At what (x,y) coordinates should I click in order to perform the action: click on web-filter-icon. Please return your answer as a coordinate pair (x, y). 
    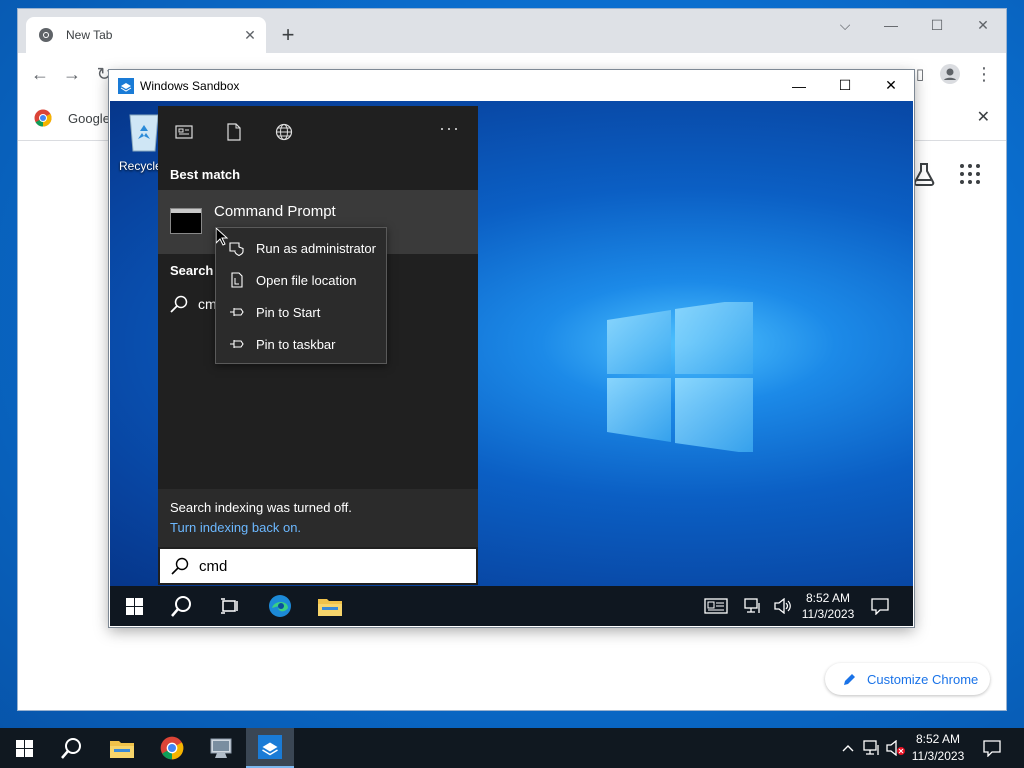
    Looking at the image, I should click on (284, 132).